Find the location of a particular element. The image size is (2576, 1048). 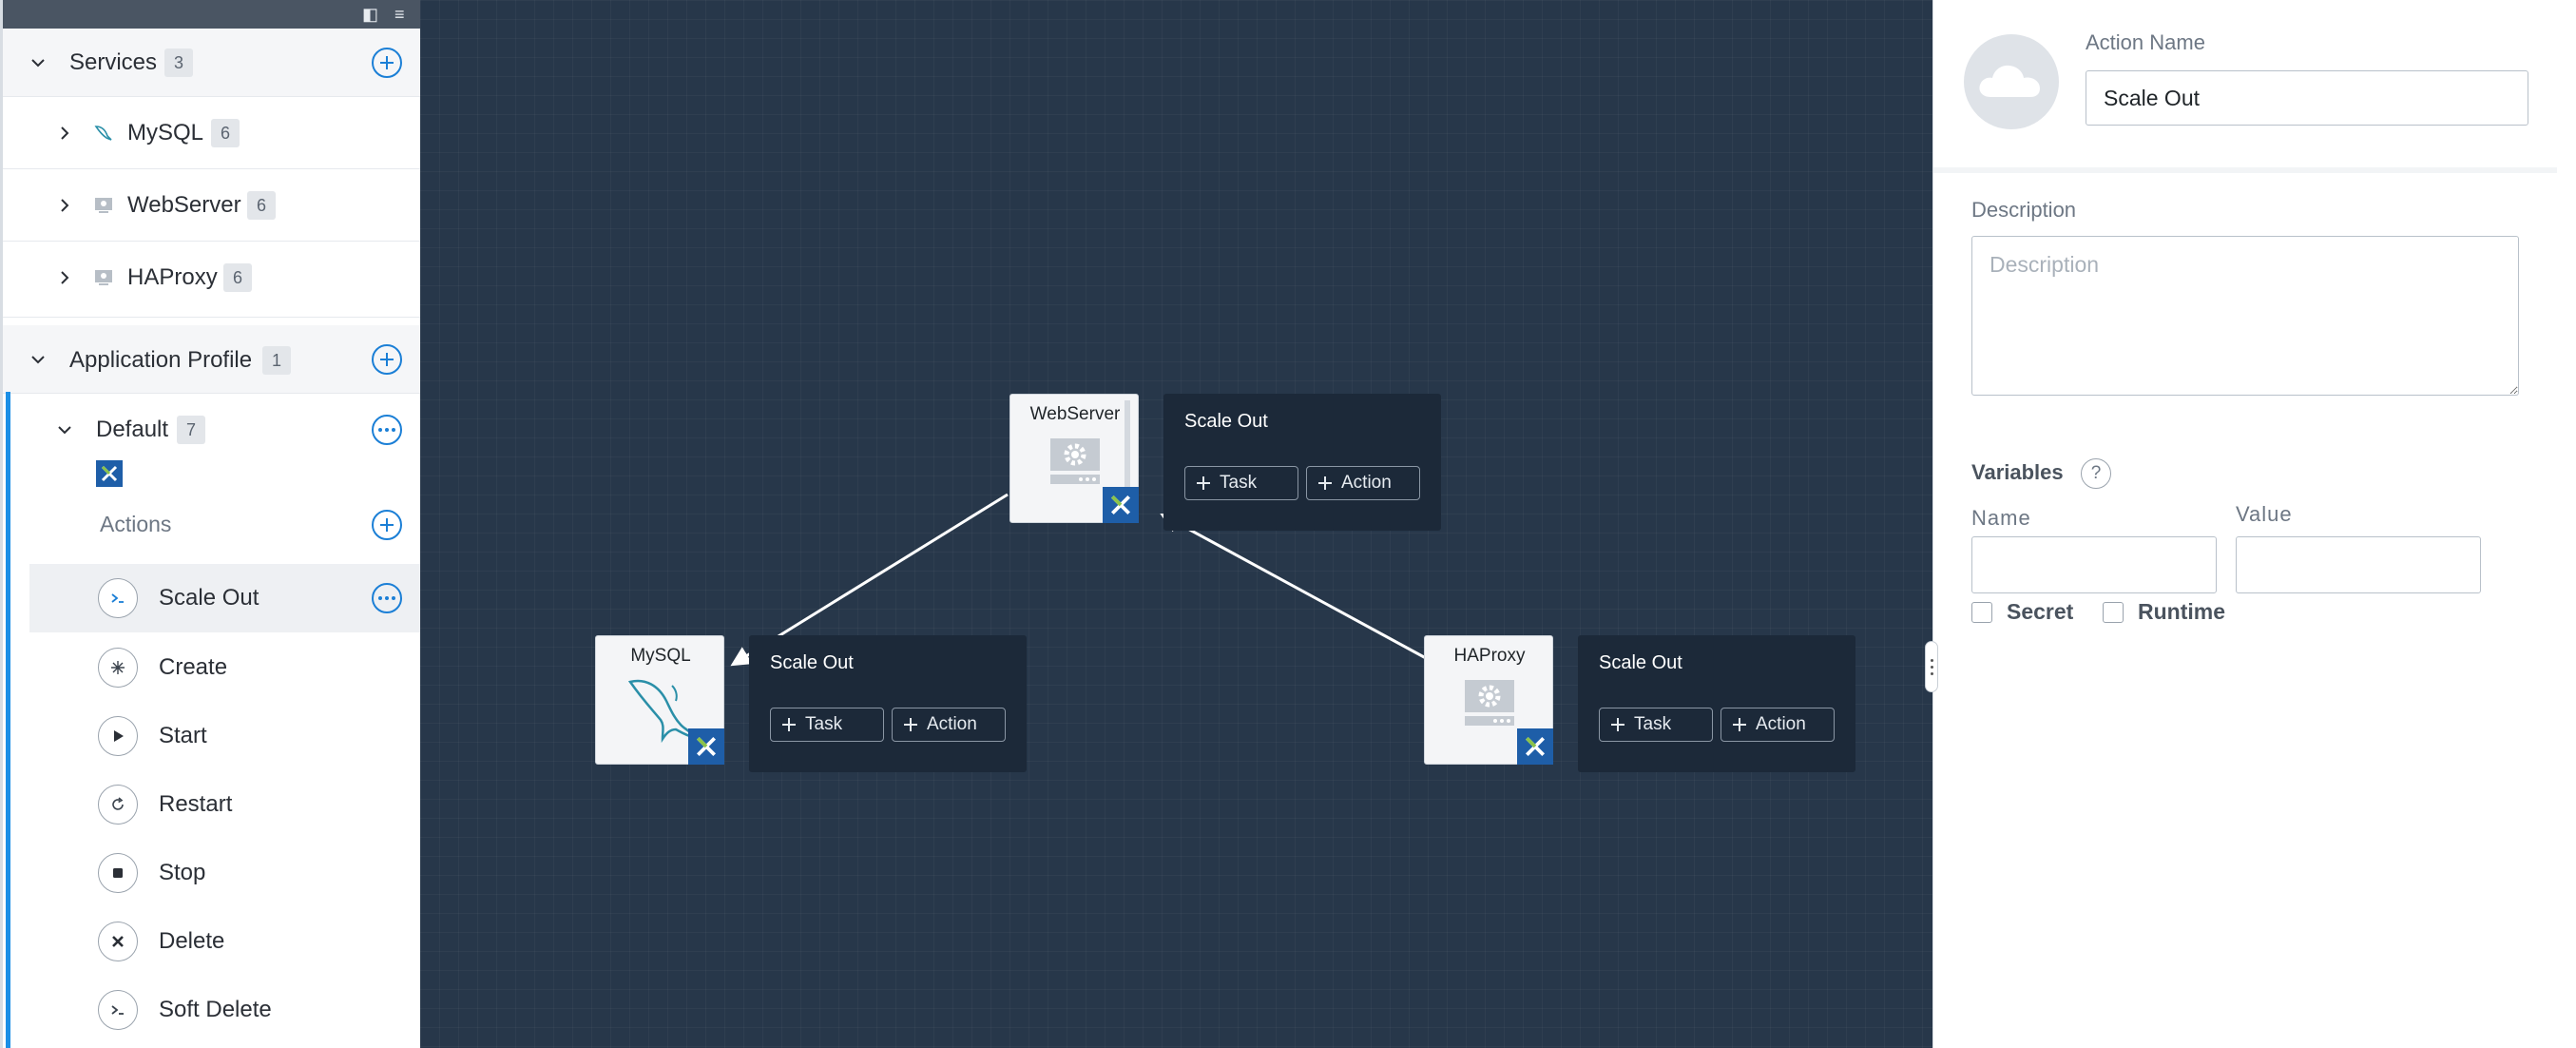

play-icon is located at coordinates (118, 736).